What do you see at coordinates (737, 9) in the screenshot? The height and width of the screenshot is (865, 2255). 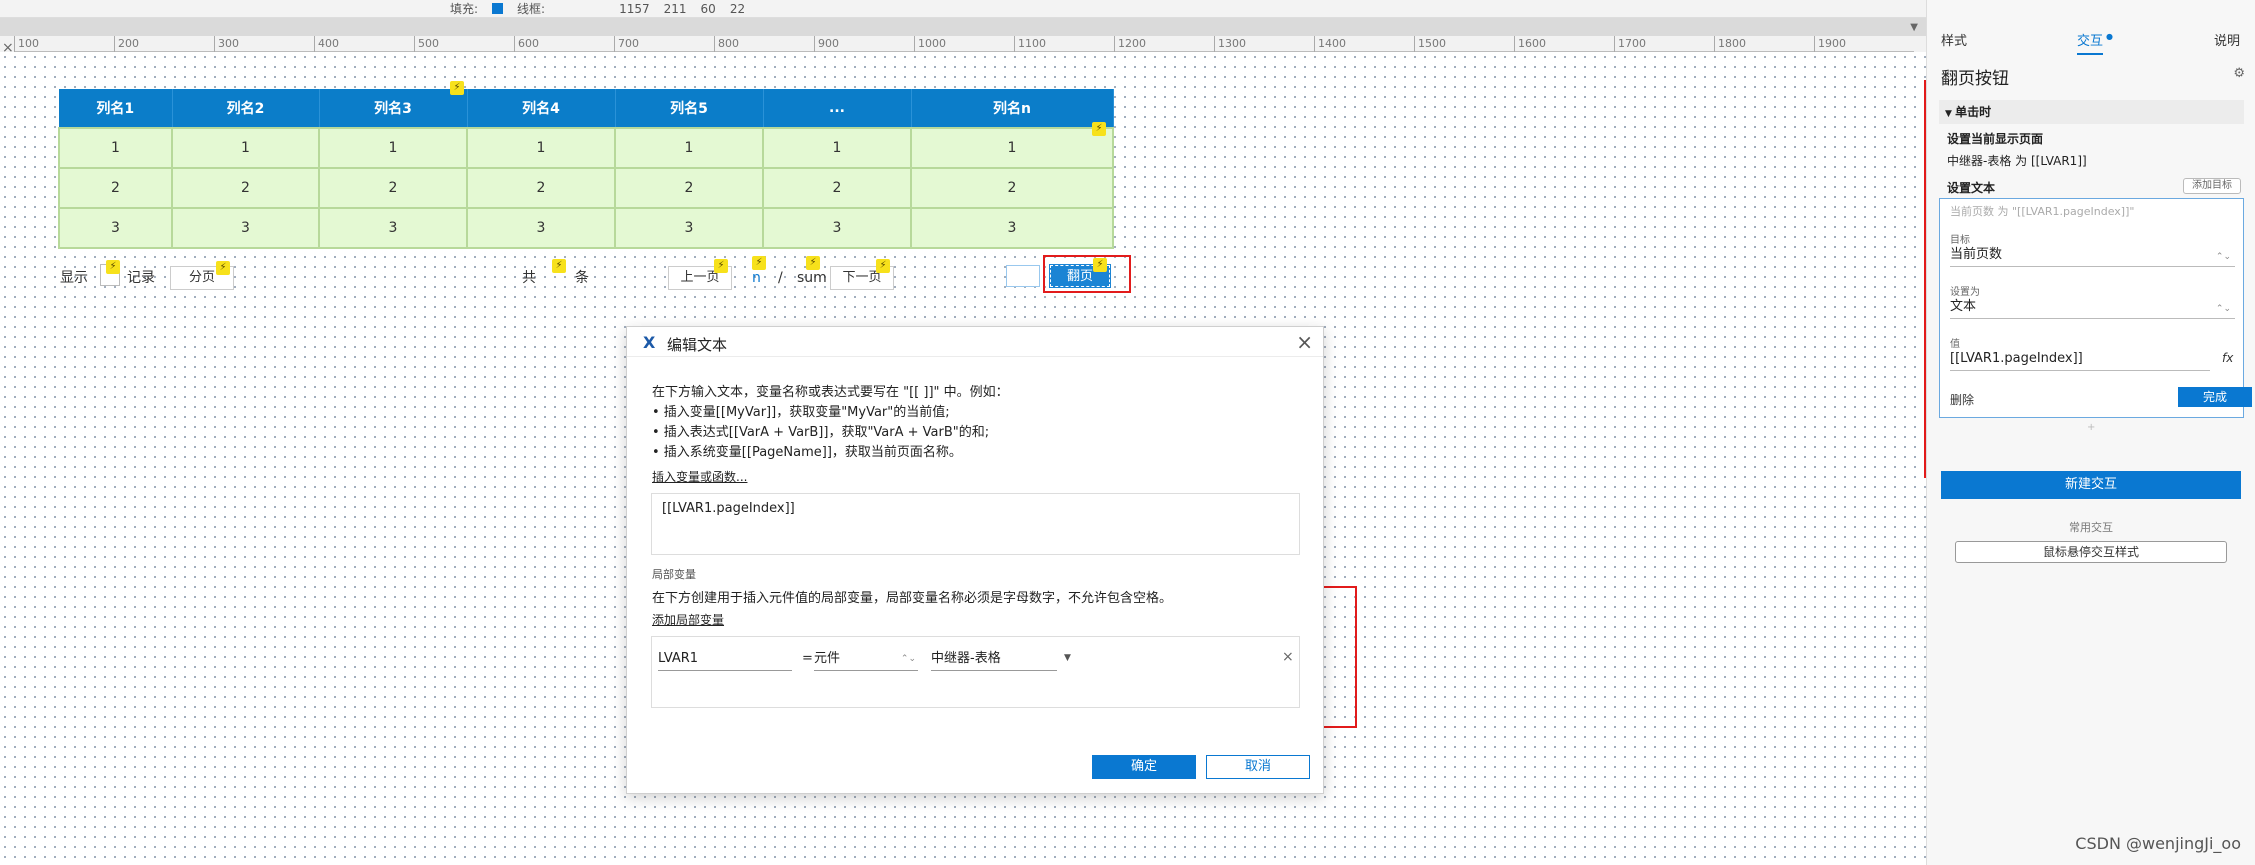 I see `toolbar-h-field: 22` at bounding box center [737, 9].